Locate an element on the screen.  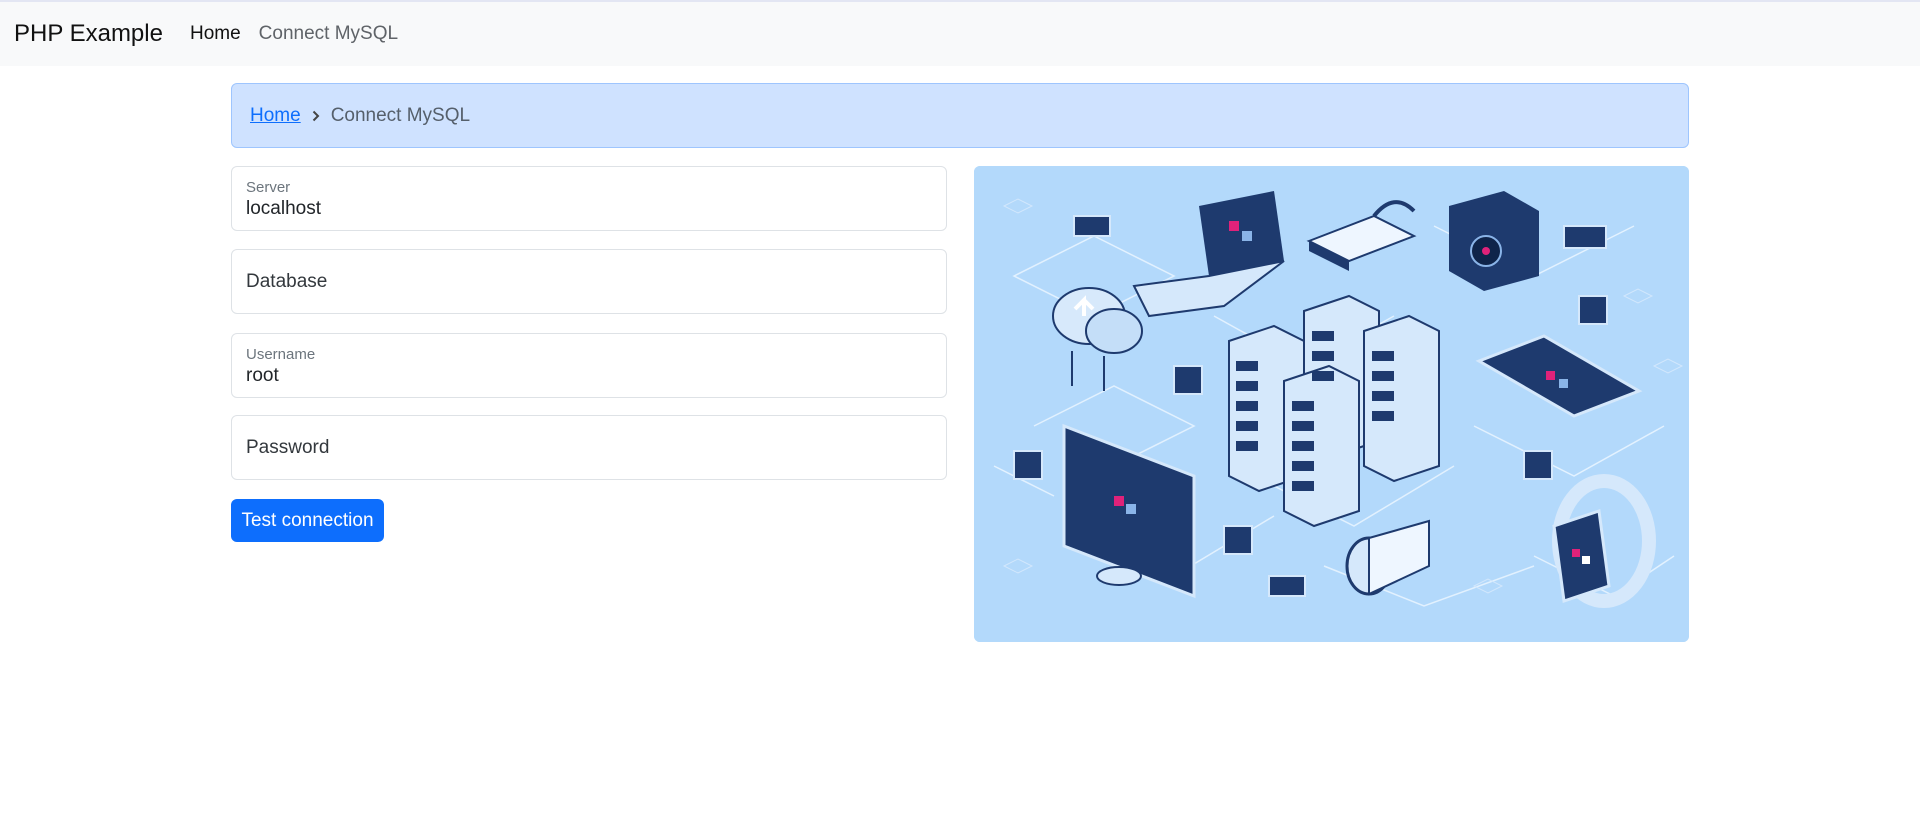
password-field: Password is located at coordinates (589, 447).